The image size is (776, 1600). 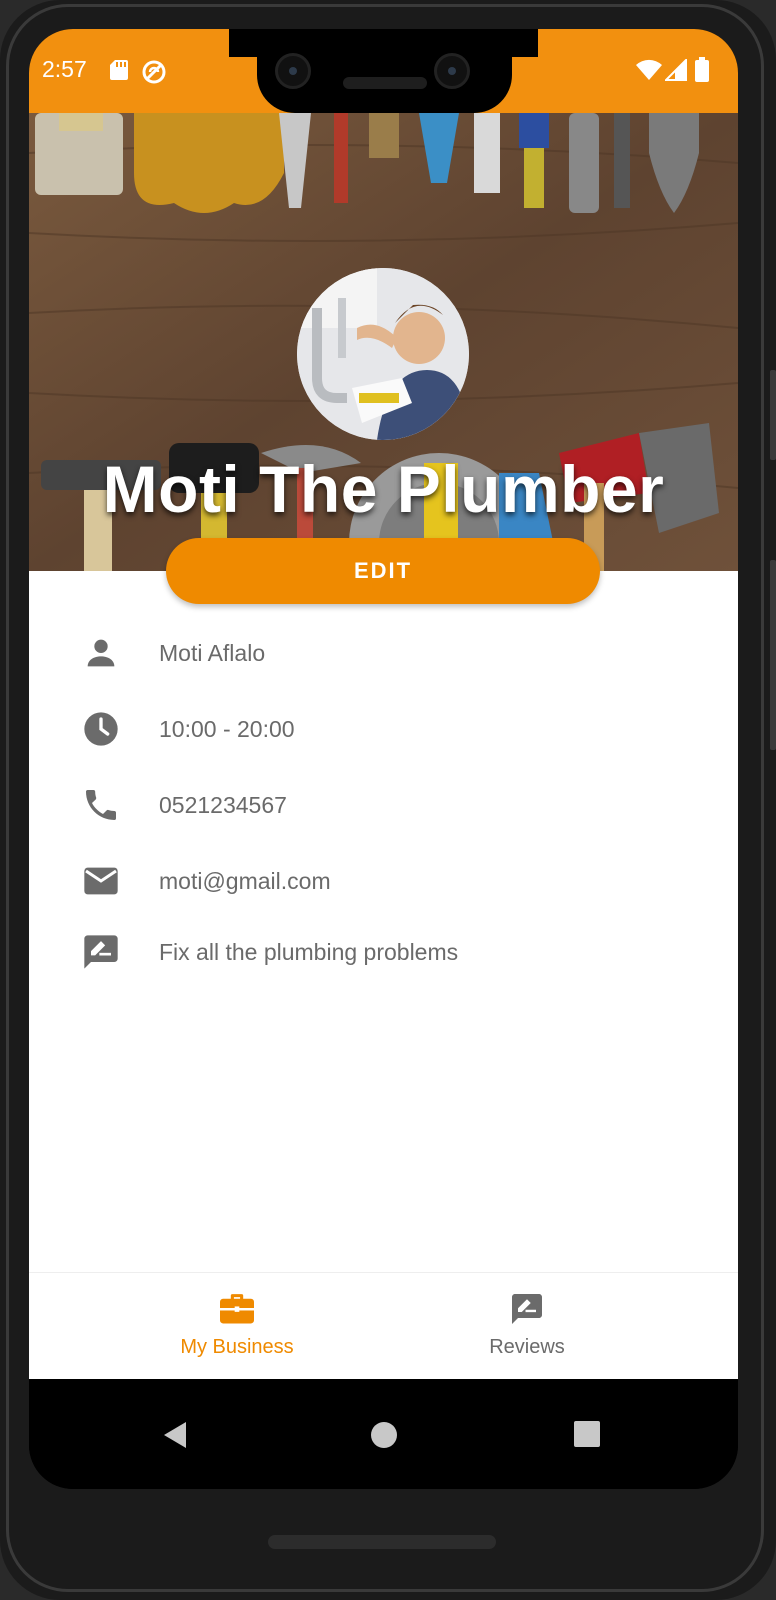 I want to click on briefcase-icon, so click(x=237, y=1309).